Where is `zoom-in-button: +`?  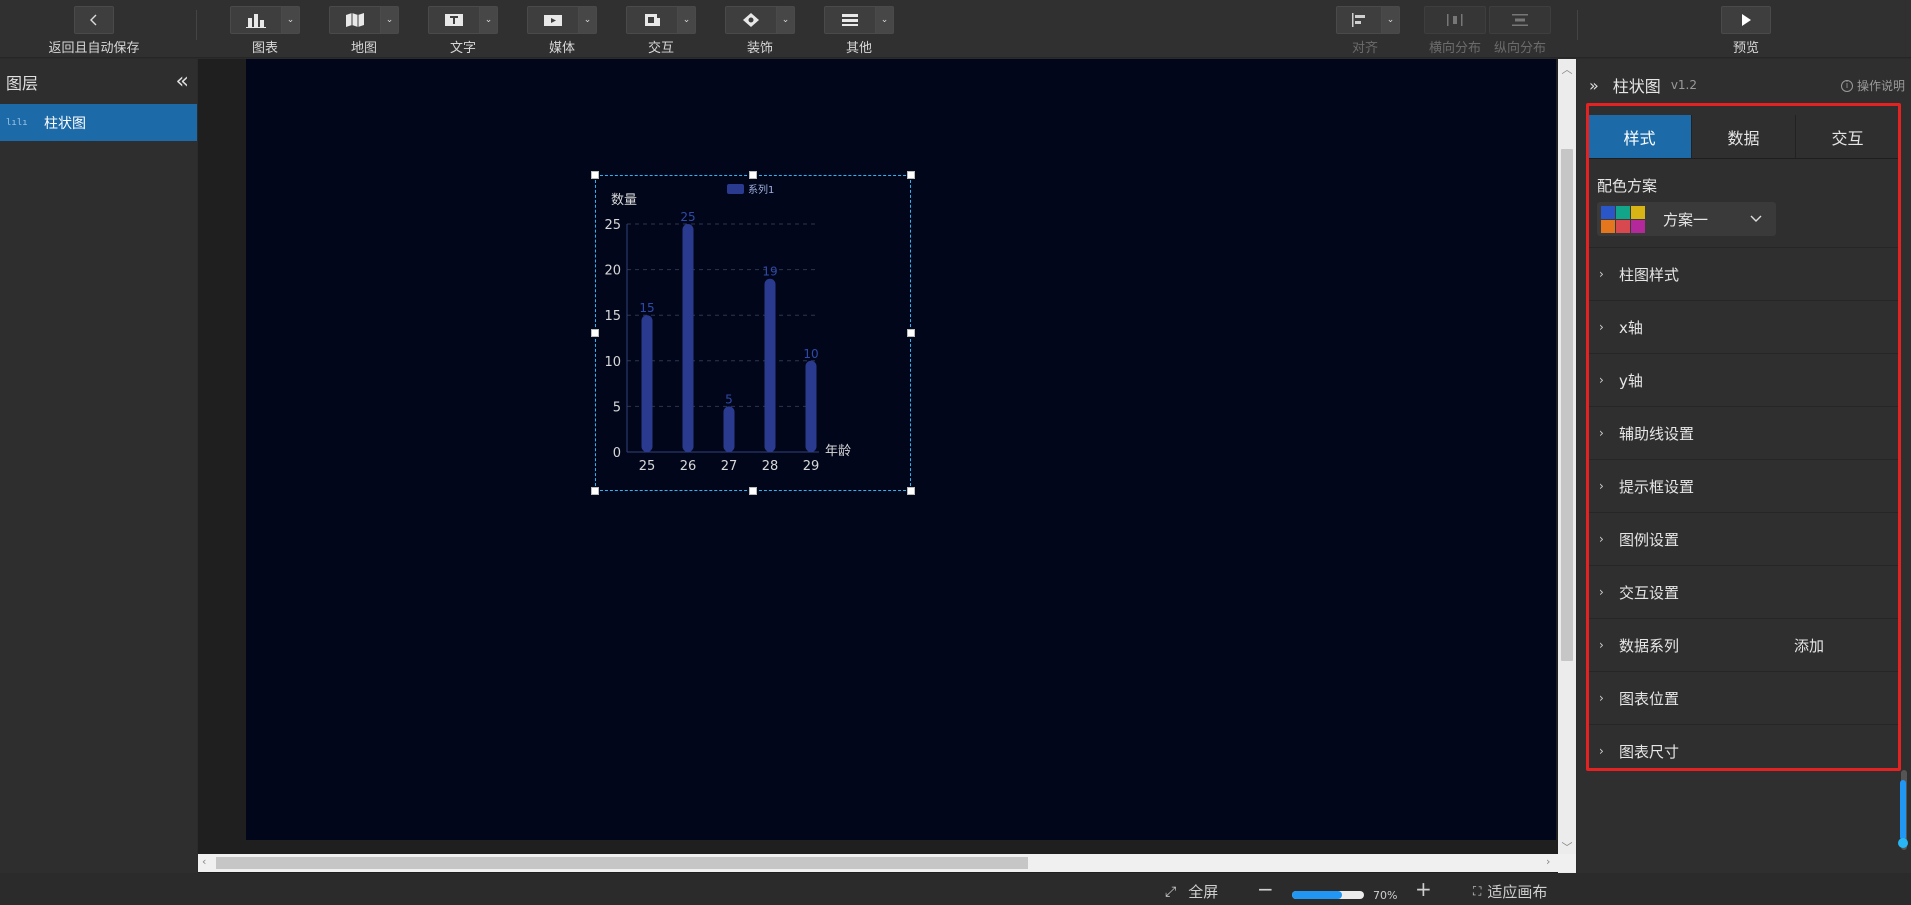
zoom-in-button: + is located at coordinates (1423, 889).